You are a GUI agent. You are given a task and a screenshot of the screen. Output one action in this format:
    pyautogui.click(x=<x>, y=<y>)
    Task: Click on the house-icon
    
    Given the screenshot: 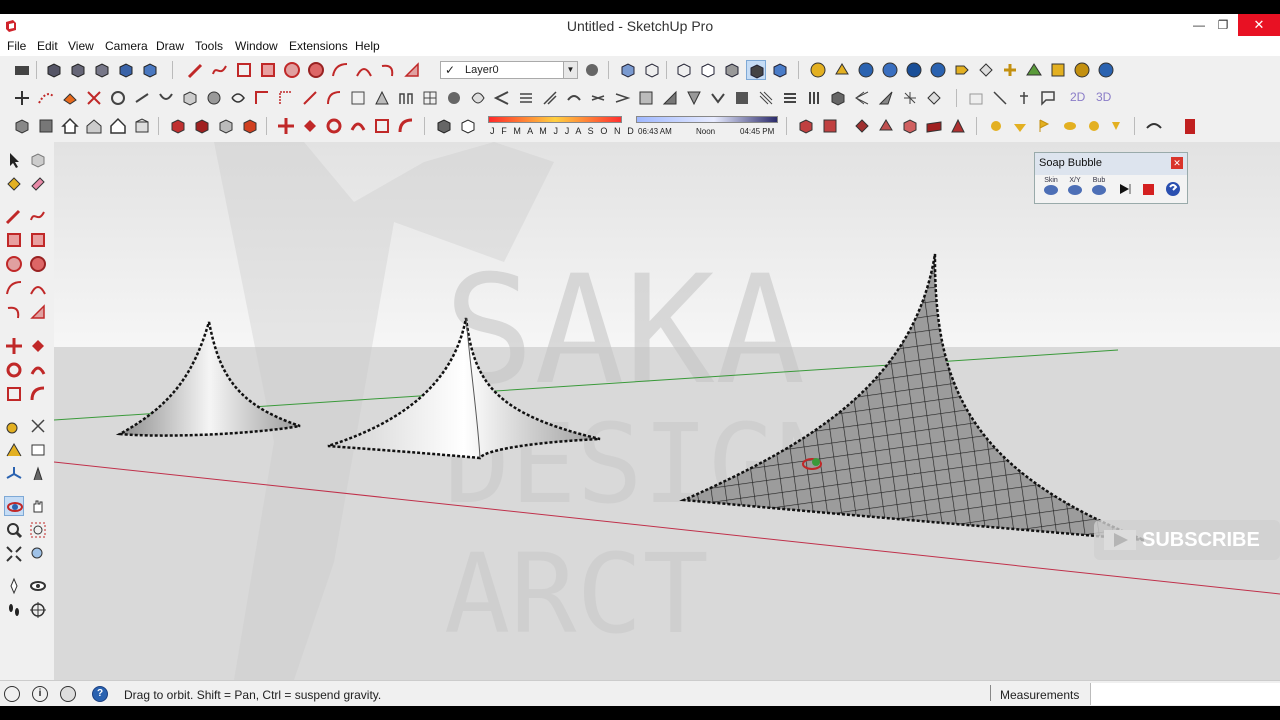 What is the action you would take?
    pyautogui.click(x=94, y=126)
    